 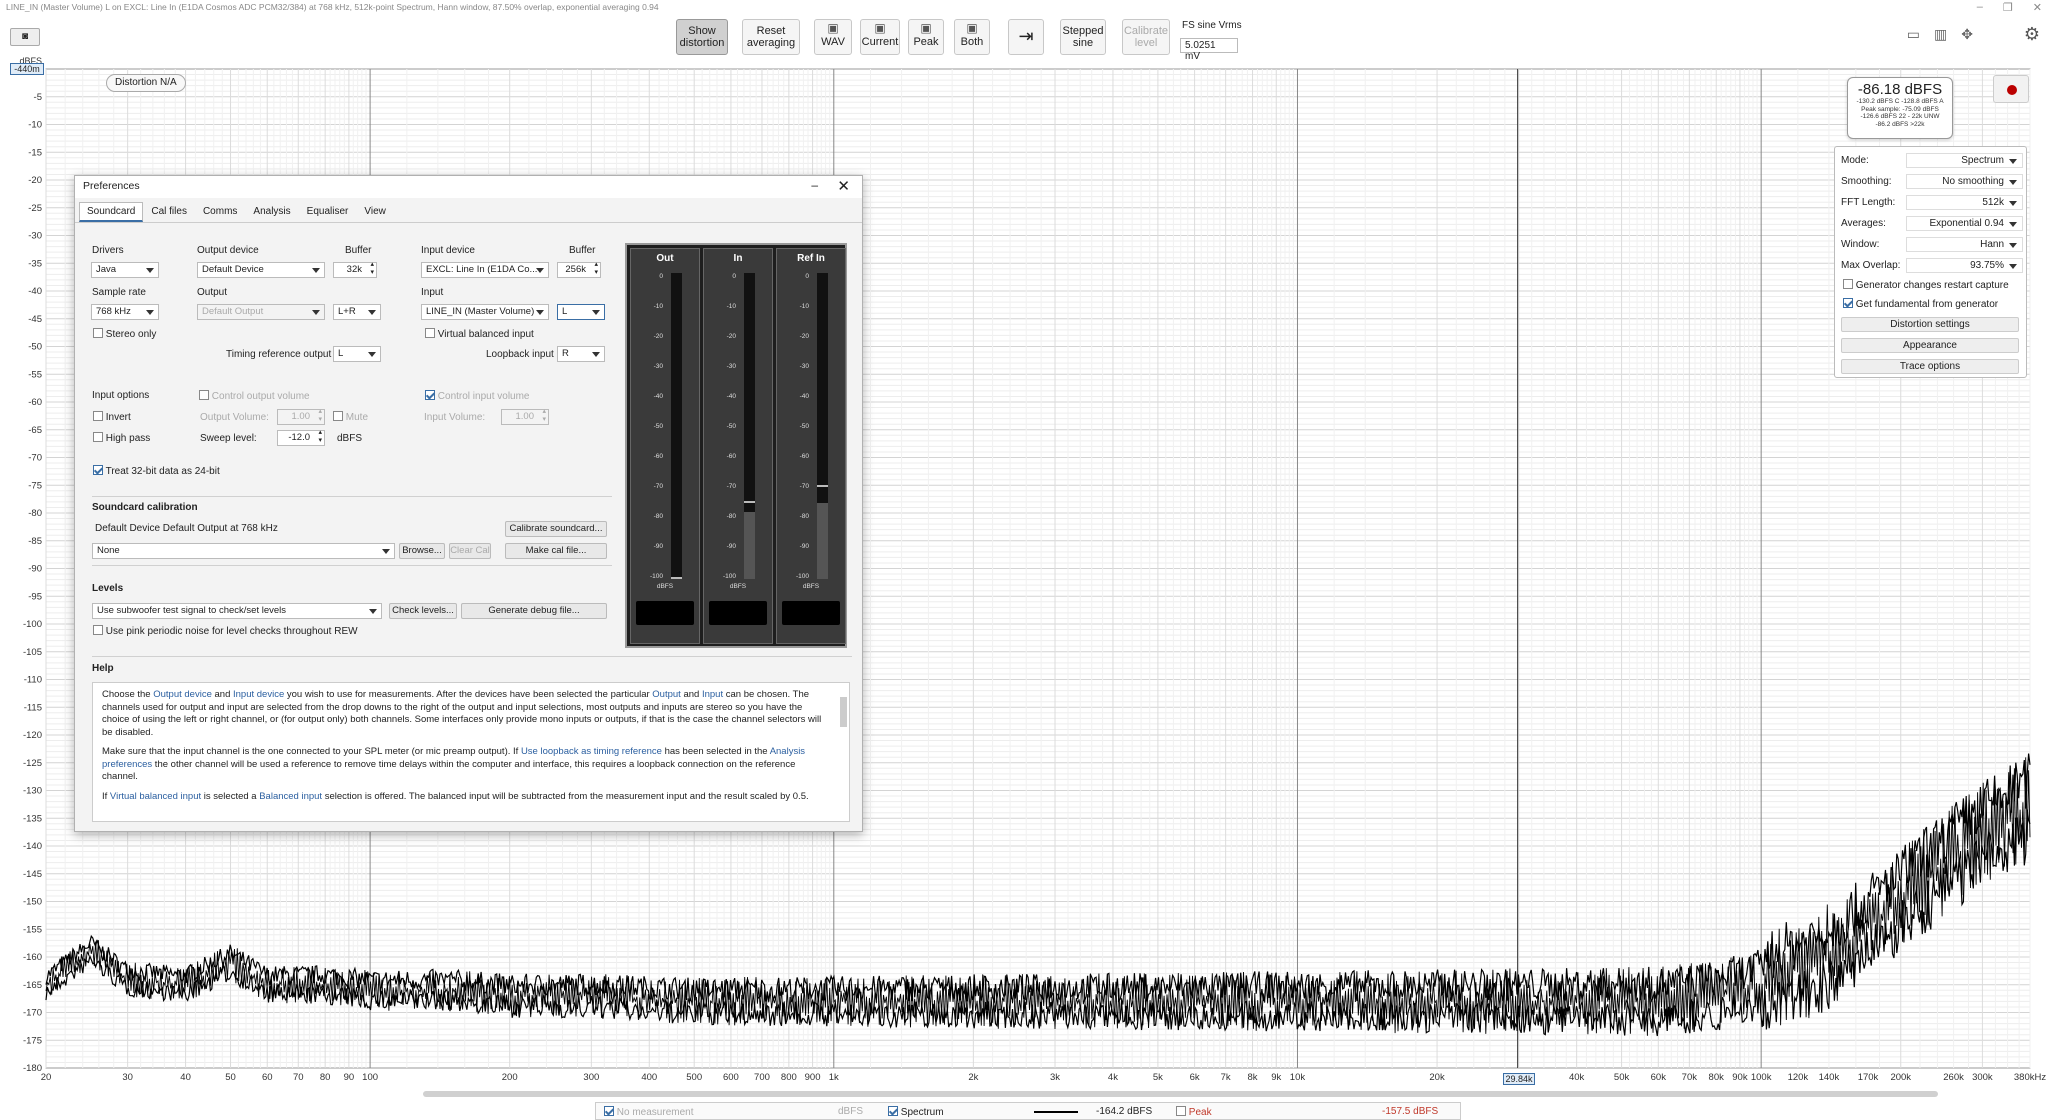 What do you see at coordinates (355, 269) in the screenshot?
I see `output-buffer-spinner: 32k` at bounding box center [355, 269].